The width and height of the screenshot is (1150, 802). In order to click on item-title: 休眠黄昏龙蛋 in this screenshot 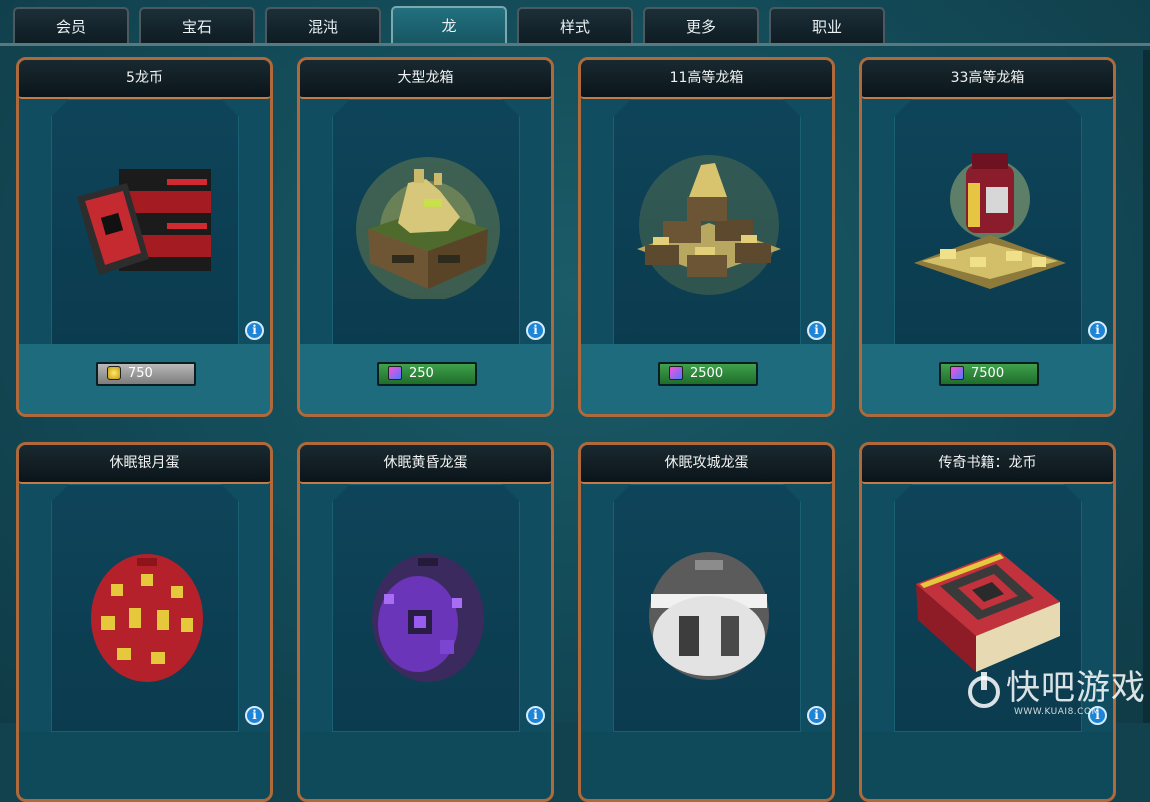, I will do `click(425, 464)`.